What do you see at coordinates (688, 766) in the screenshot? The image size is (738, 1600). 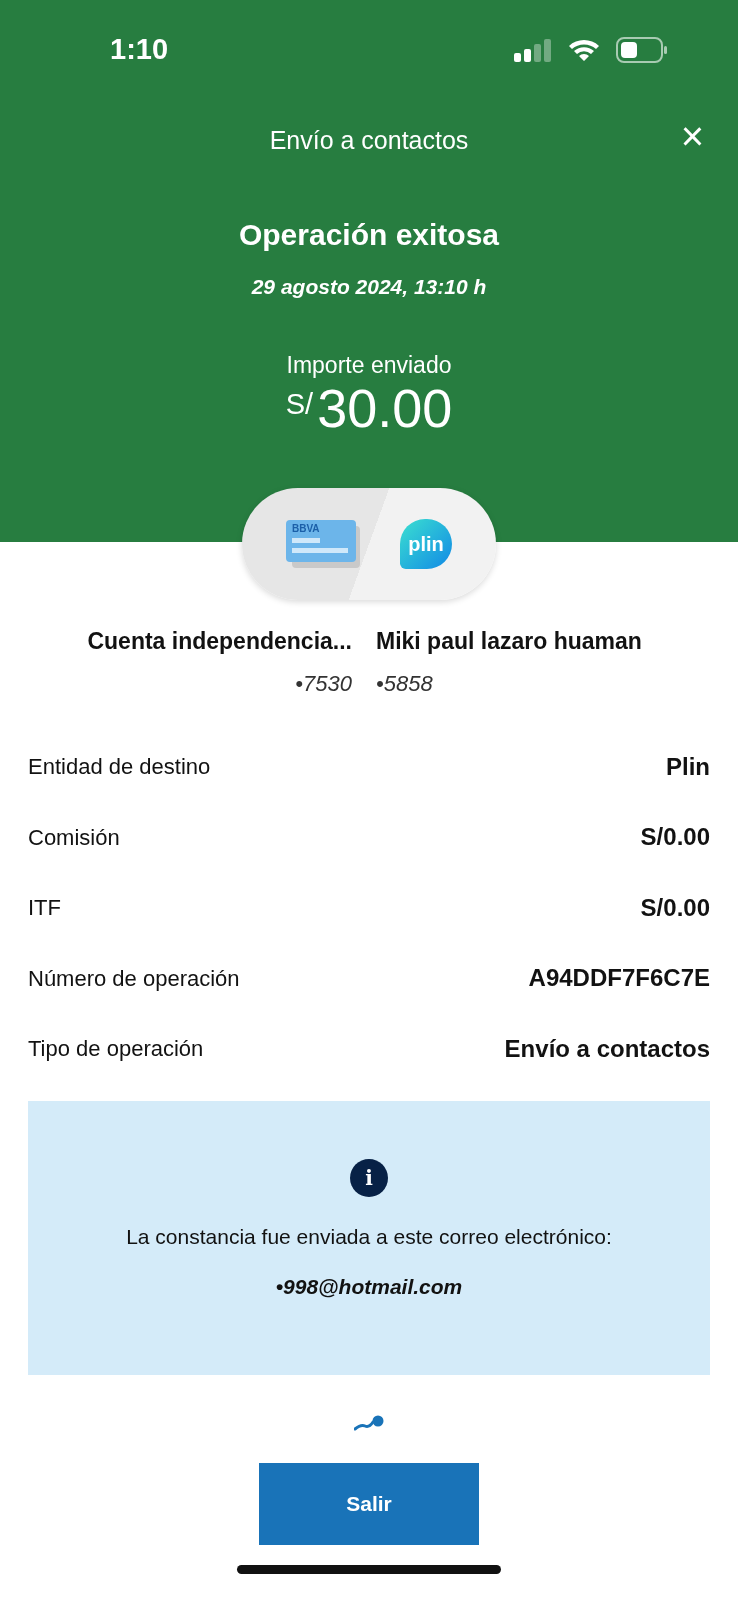 I see `detail-value: Plin` at bounding box center [688, 766].